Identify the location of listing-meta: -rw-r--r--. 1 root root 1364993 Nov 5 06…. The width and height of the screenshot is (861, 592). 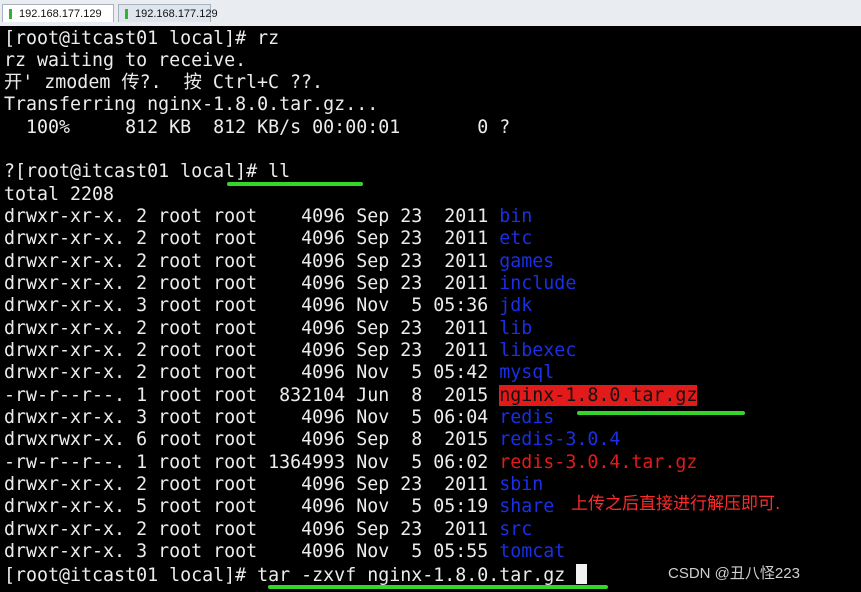
(252, 462).